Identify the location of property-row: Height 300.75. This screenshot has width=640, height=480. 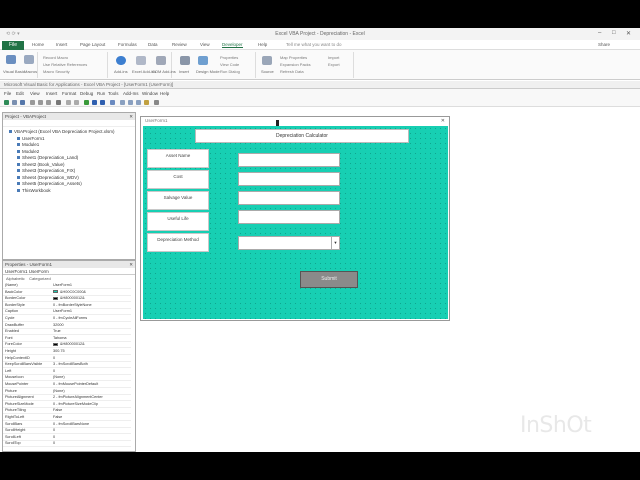
(67, 352).